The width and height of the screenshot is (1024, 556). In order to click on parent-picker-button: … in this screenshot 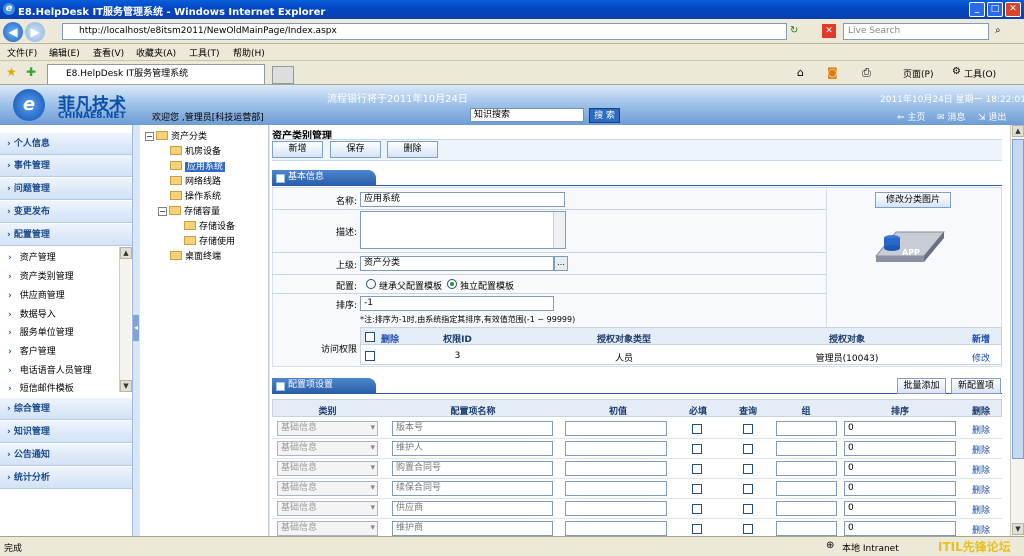, I will do `click(561, 263)`.